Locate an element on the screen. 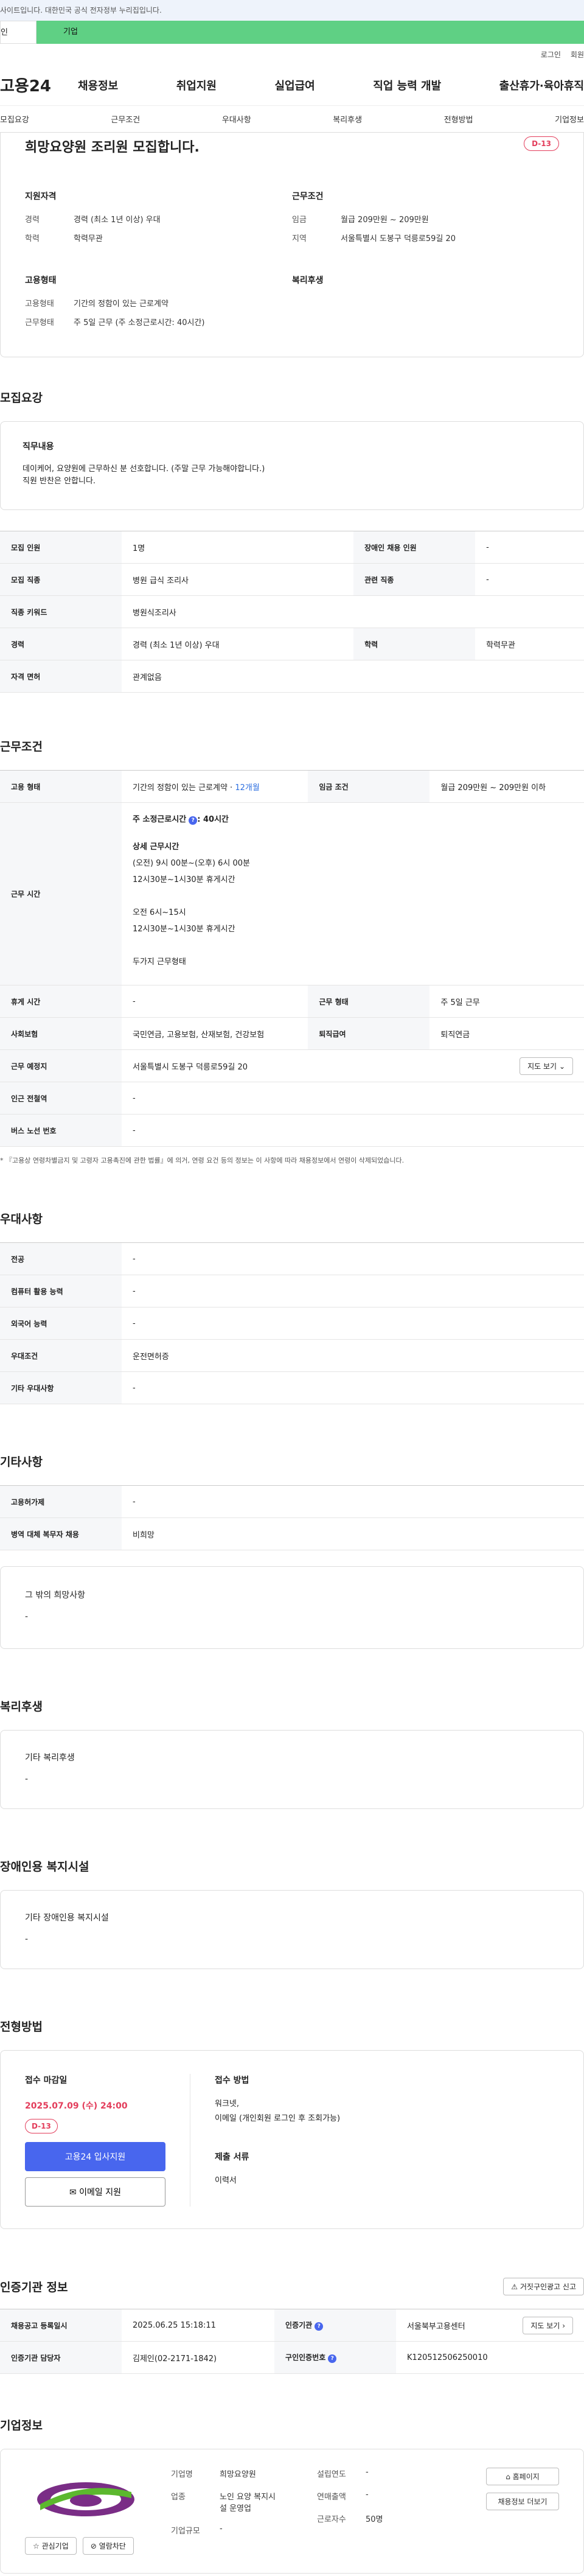 This screenshot has height=2576, width=584. top-tabs: 인 기업 is located at coordinates (292, 32).